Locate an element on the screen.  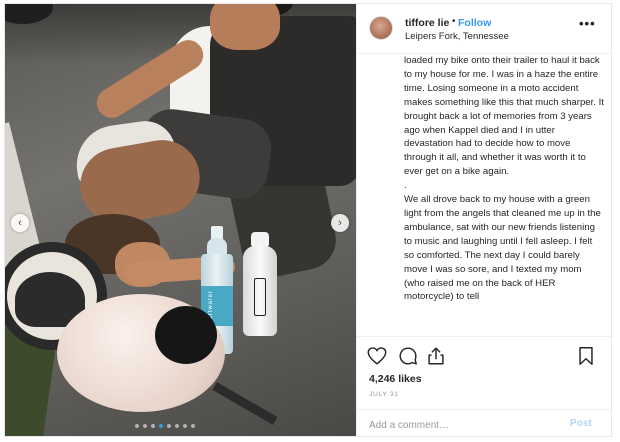
share-icon is located at coordinates (436, 356).